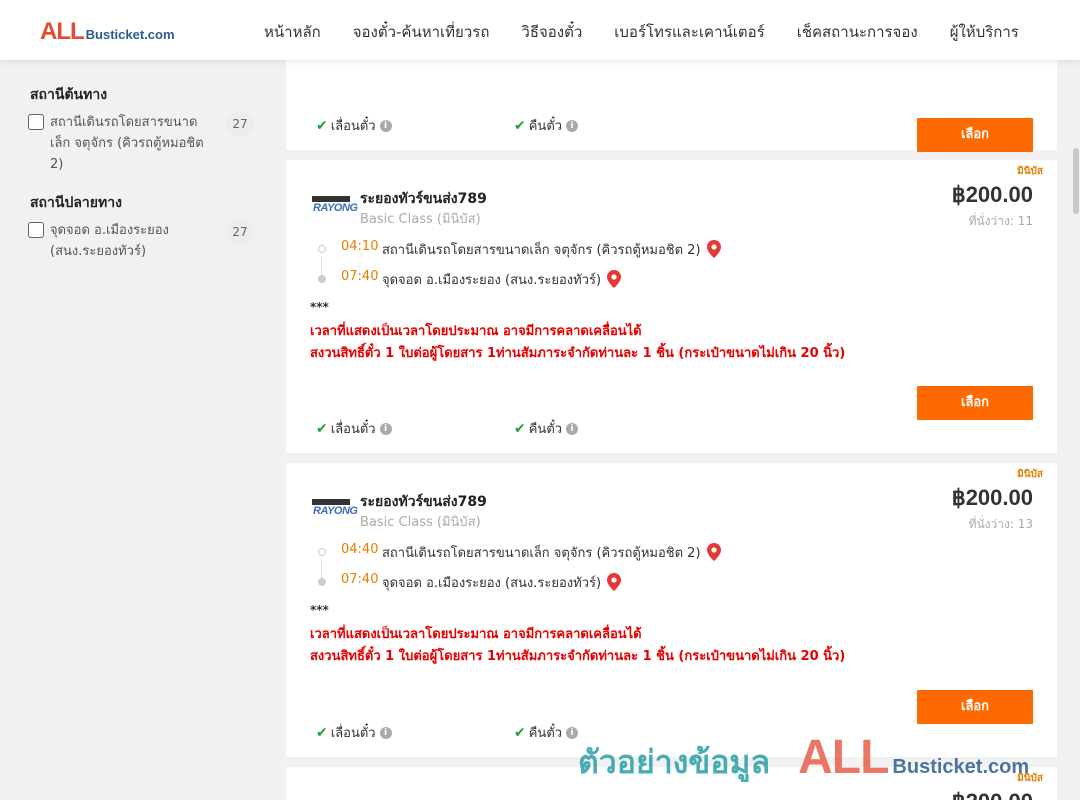  What do you see at coordinates (1000, 524) in the screenshot?
I see `seats-available: ที่นั่งว่าง: 13` at bounding box center [1000, 524].